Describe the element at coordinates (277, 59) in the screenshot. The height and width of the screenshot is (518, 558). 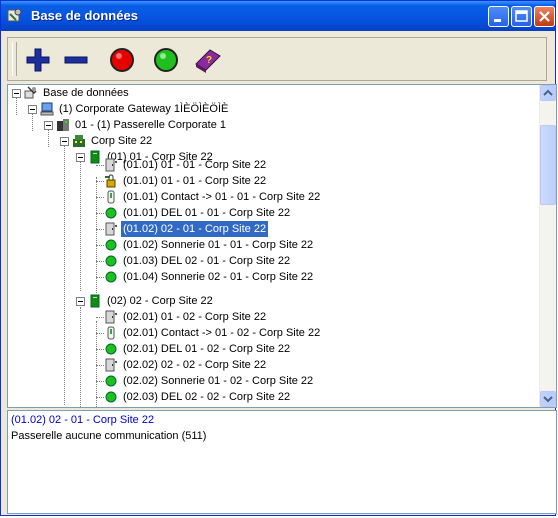
I see `toolbar: ?` at that location.